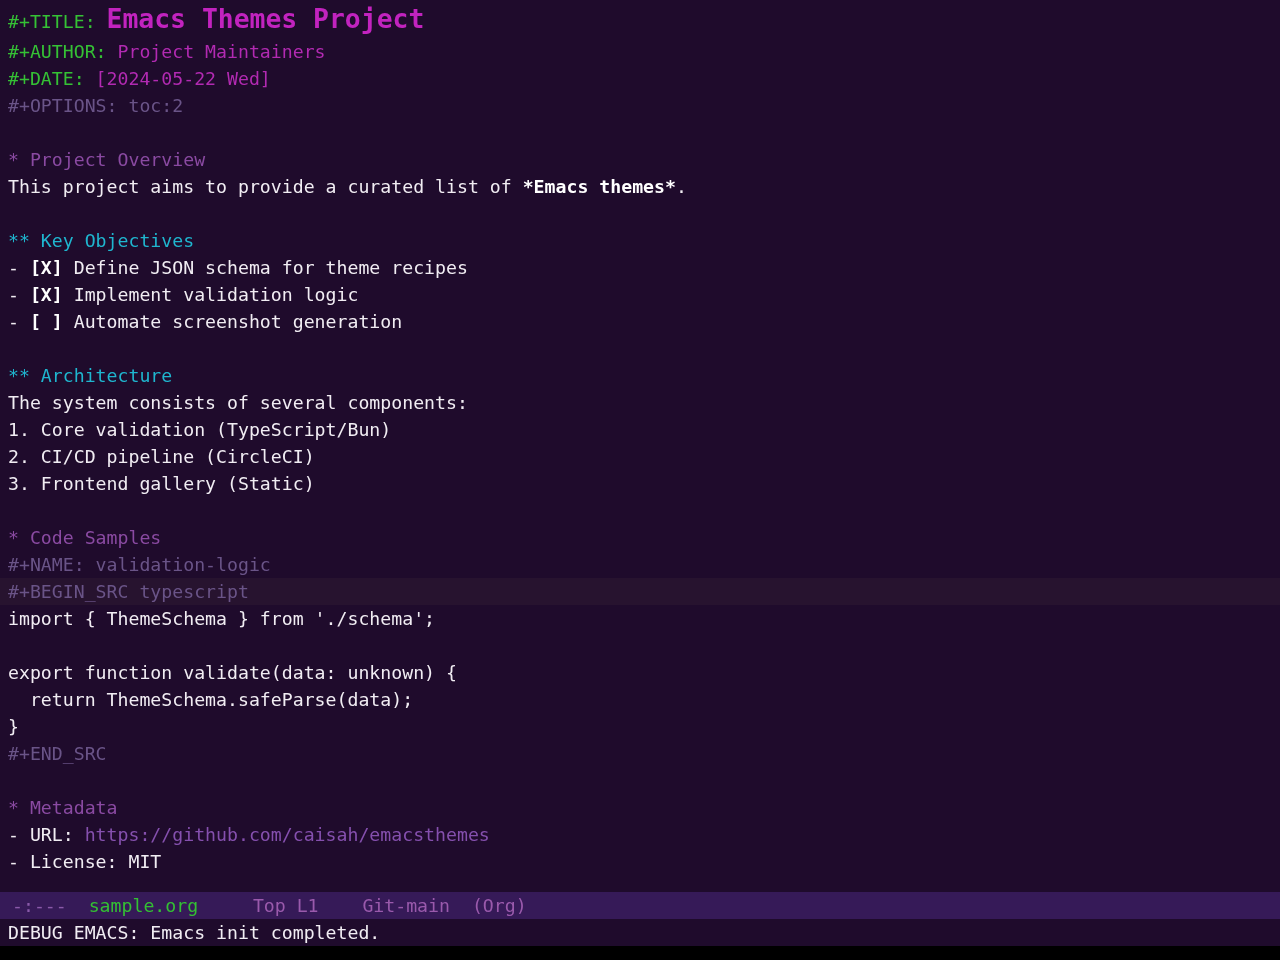 The height and width of the screenshot is (960, 1280). I want to click on block-name-line: #+NAME: validation-logic, so click(139, 565).